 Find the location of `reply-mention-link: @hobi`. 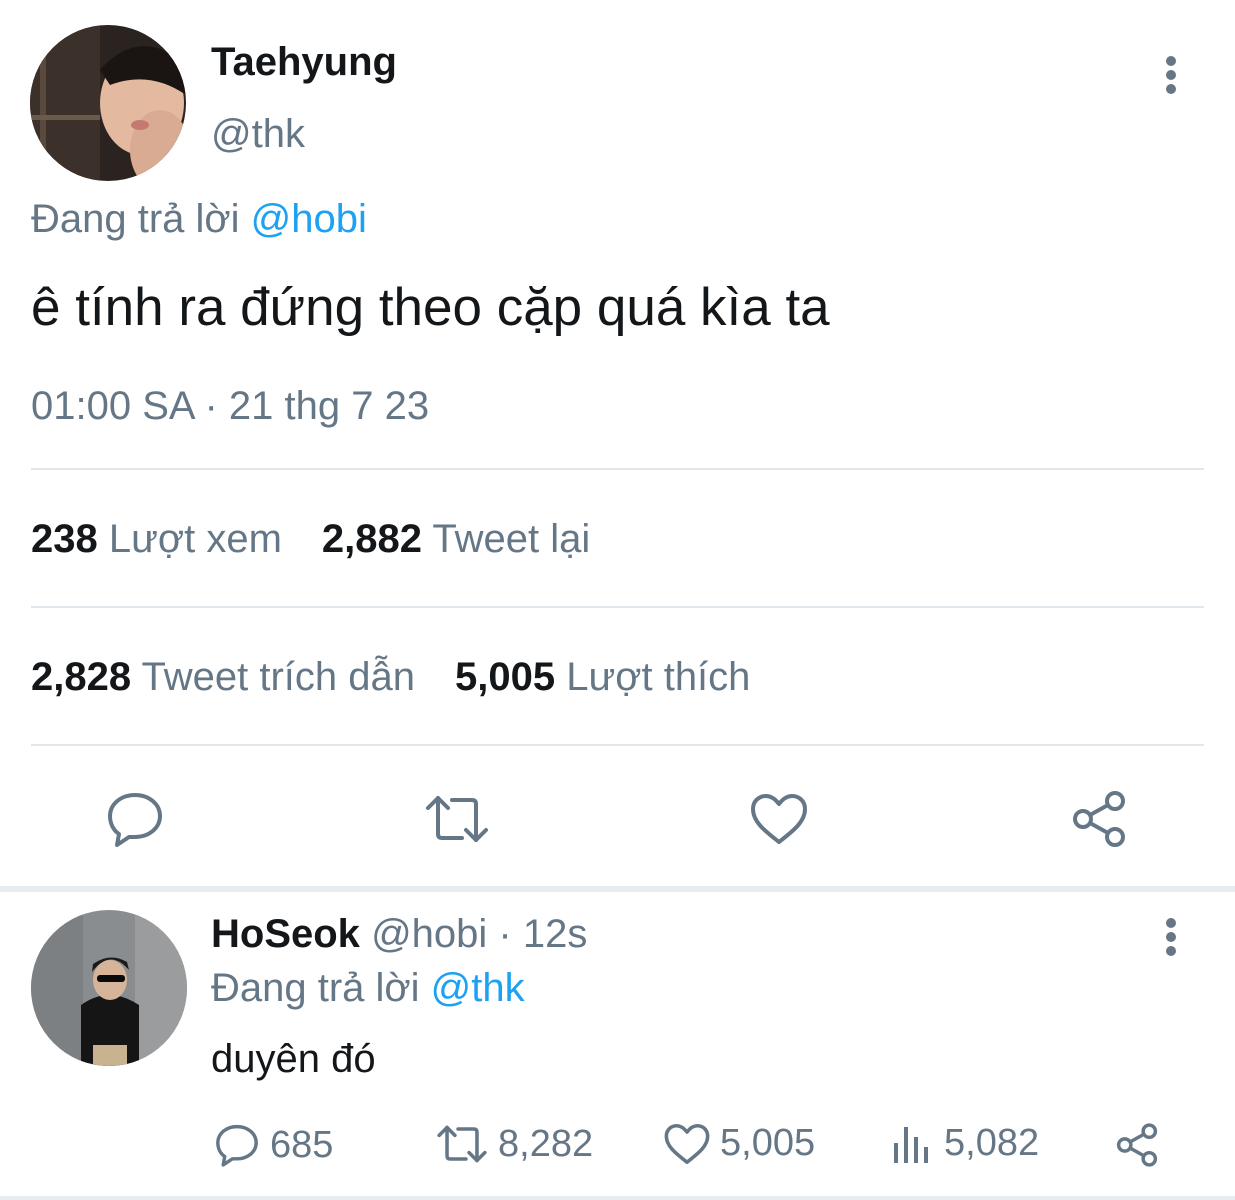

reply-mention-link: @hobi is located at coordinates (309, 219).